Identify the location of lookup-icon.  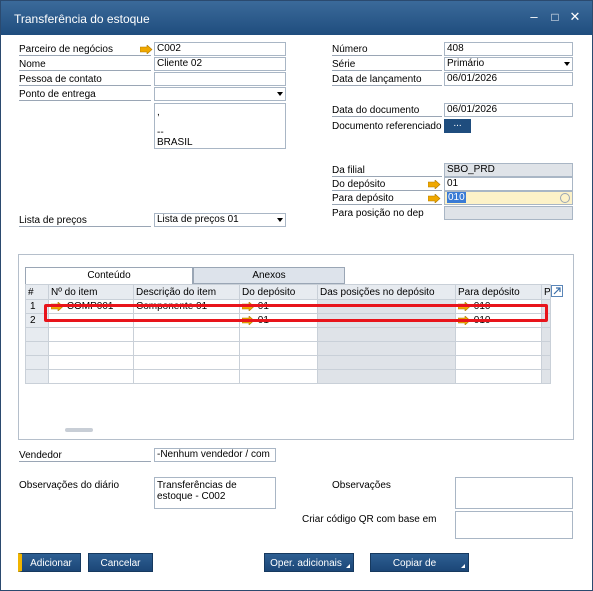
(565, 198).